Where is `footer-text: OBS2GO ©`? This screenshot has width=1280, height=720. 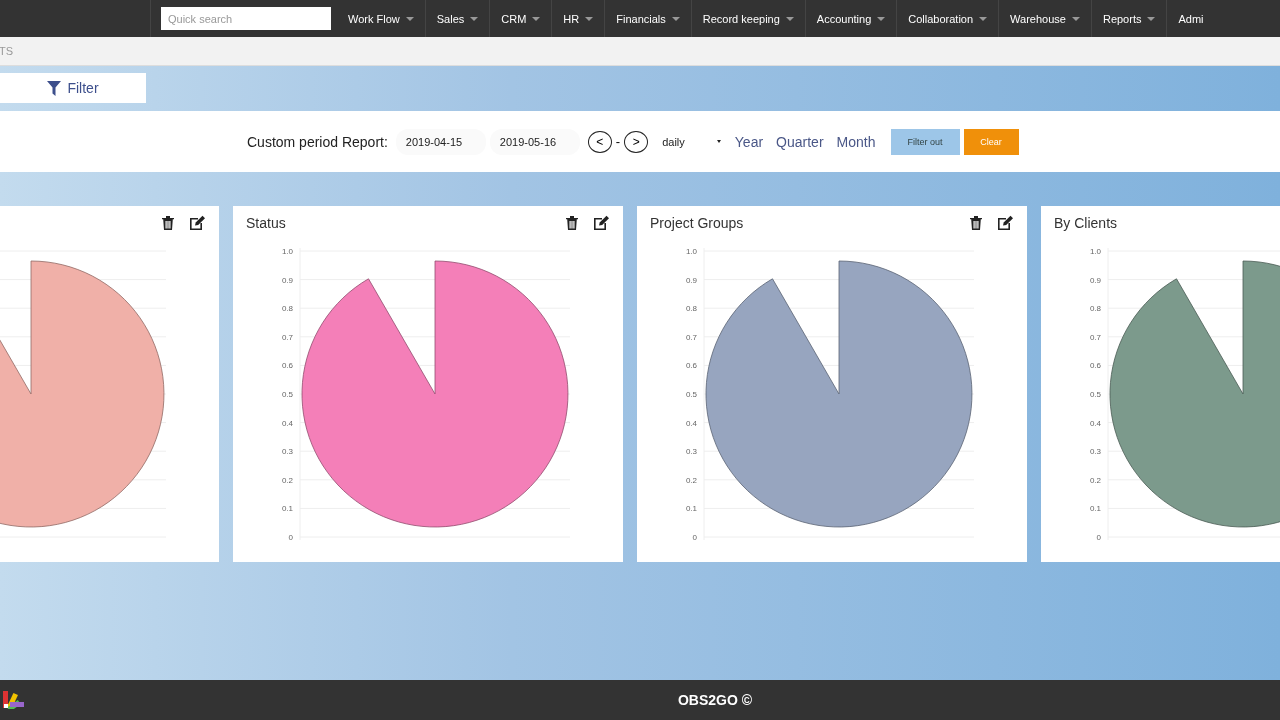 footer-text: OBS2GO © is located at coordinates (715, 700).